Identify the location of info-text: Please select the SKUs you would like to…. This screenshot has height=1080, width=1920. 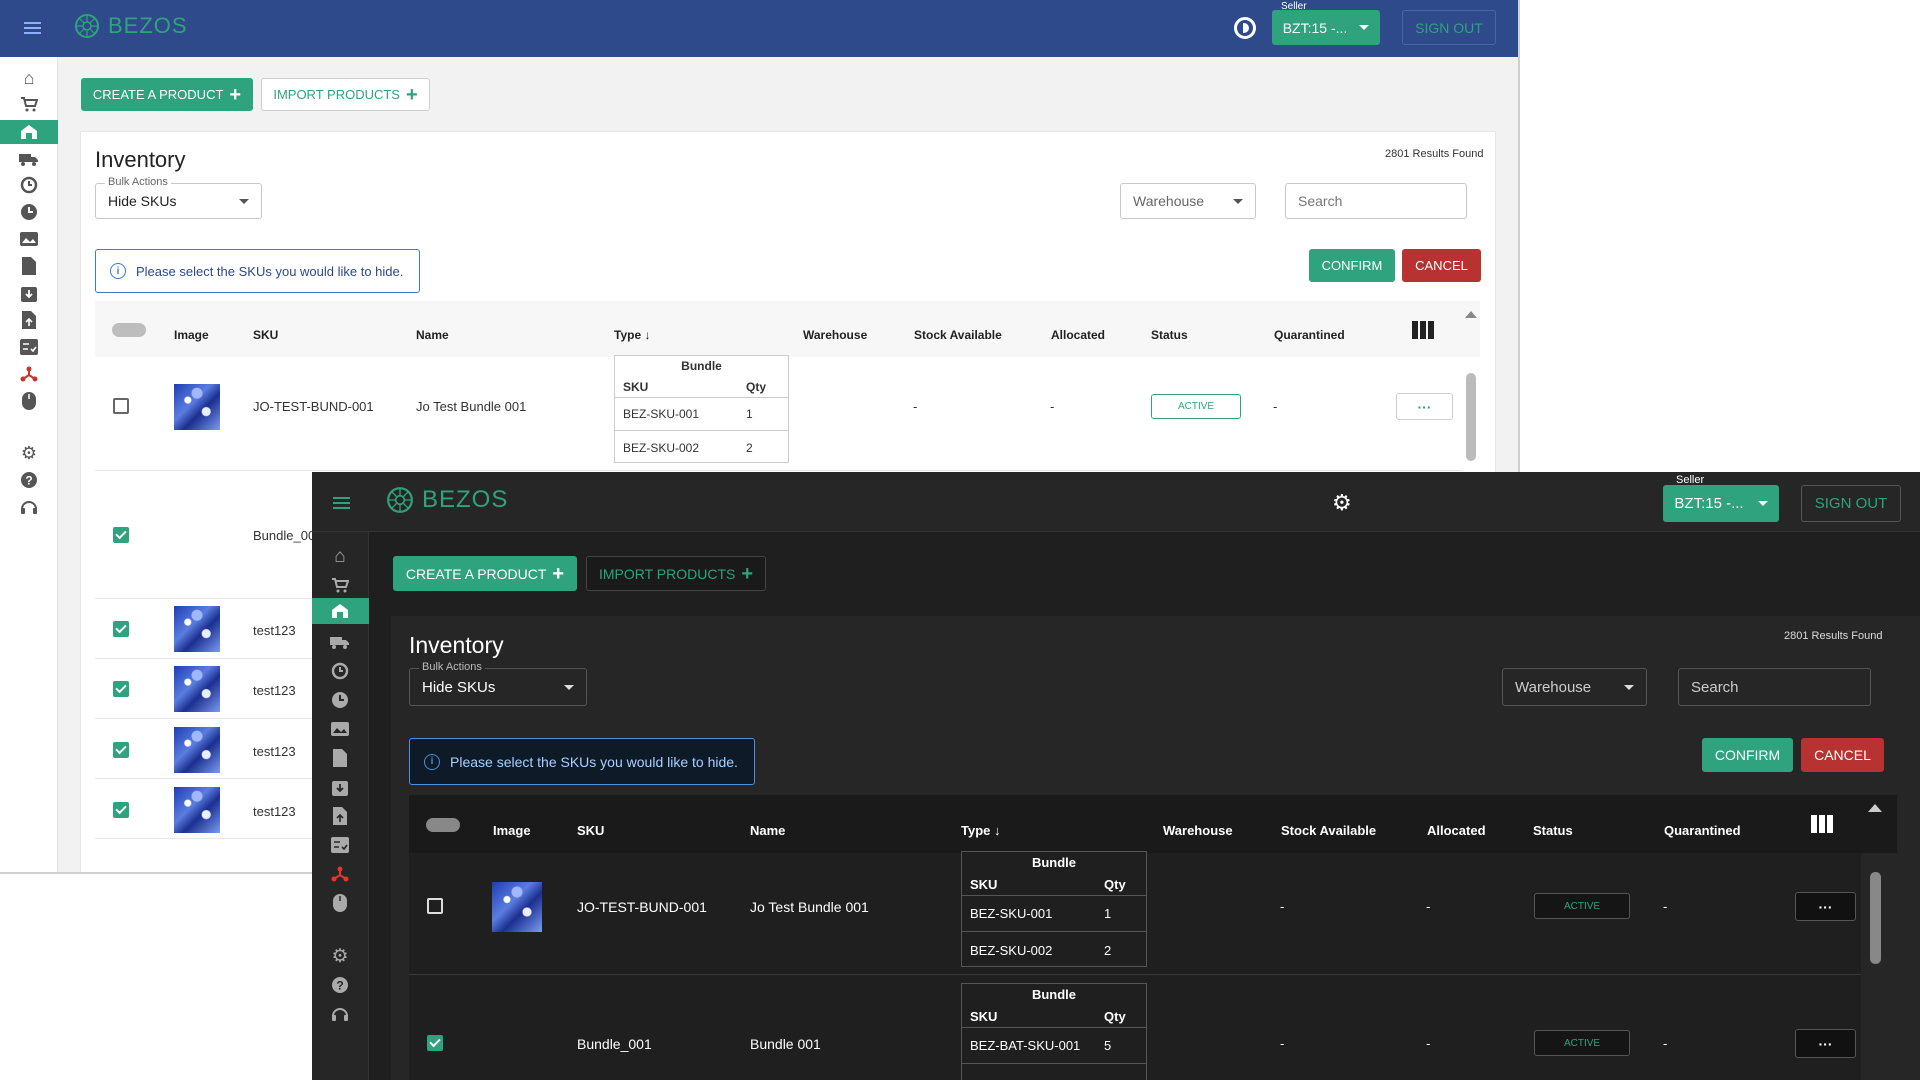
(270, 271).